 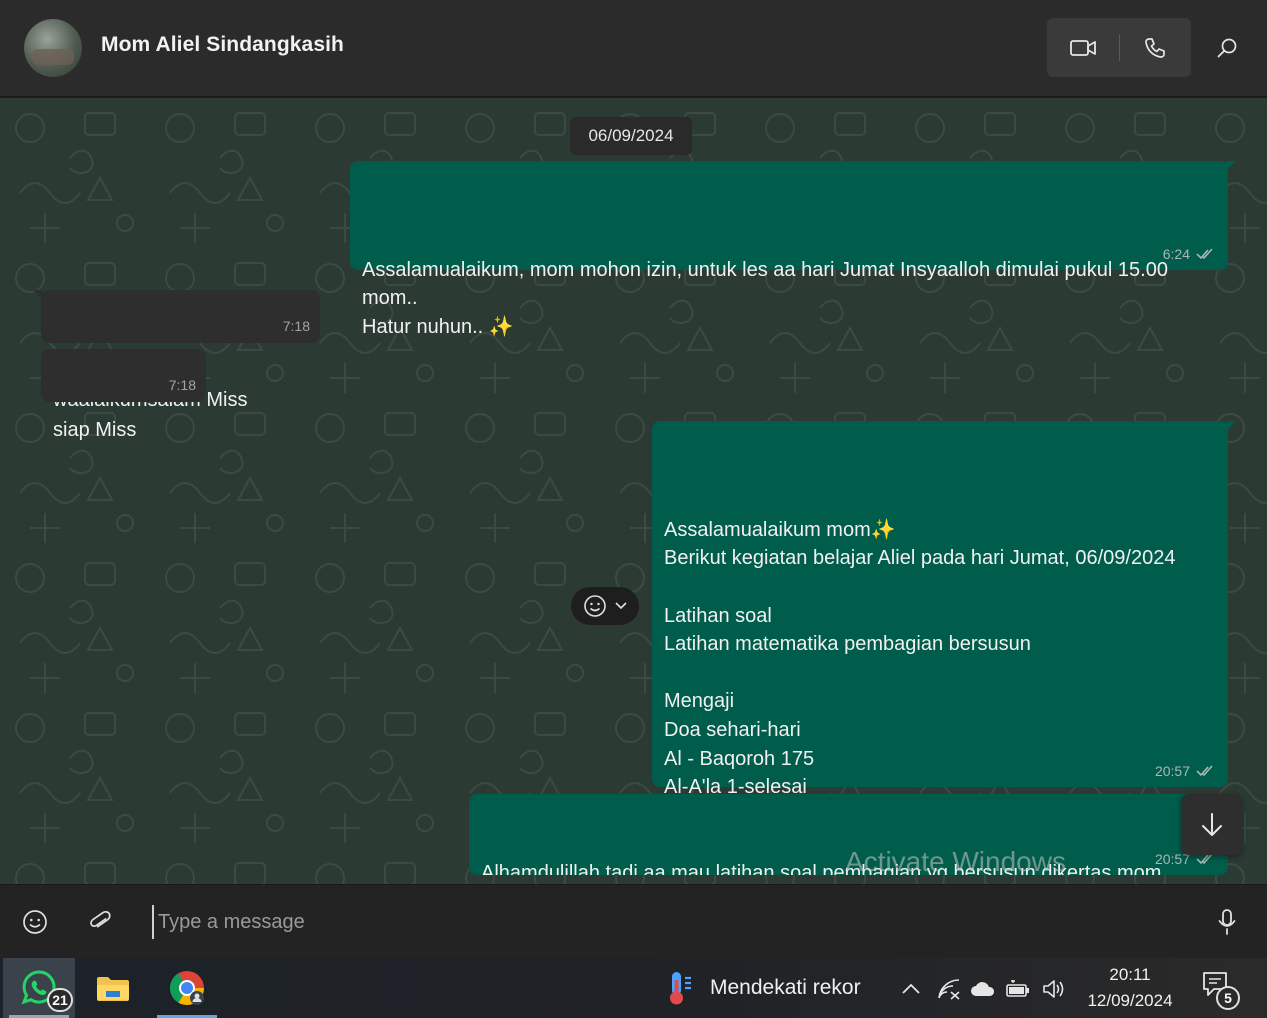 I want to click on show-hidden-icons-button, so click(x=911, y=989).